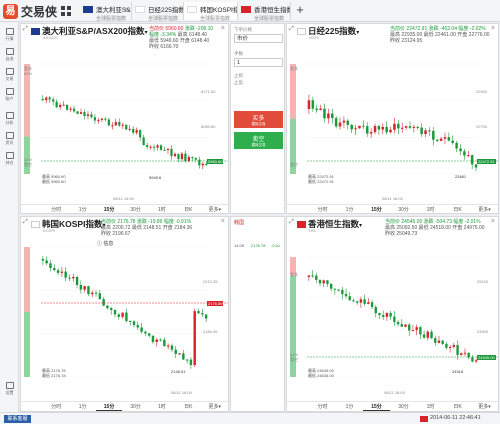  Describe the element at coordinates (239, 245) in the screenshot. I see `mini-time: 14.05` at that location.